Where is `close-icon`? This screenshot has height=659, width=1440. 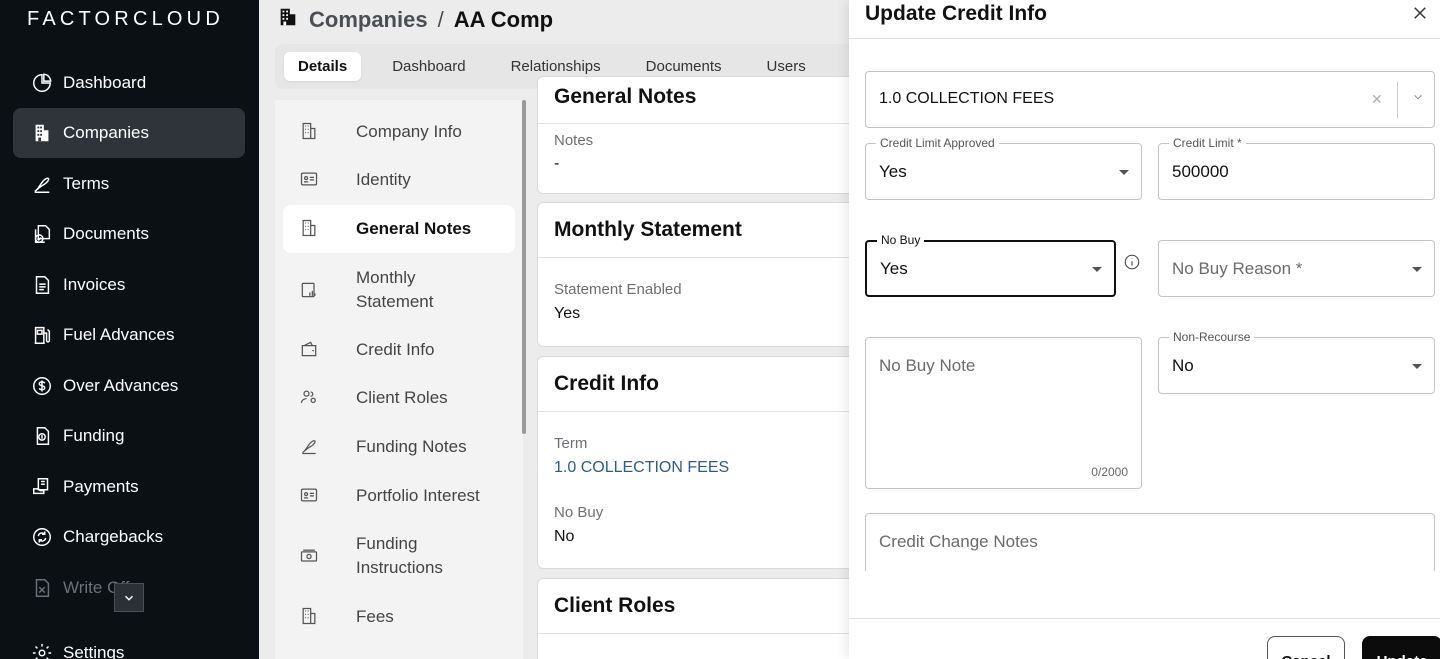
close-icon is located at coordinates (1420, 13).